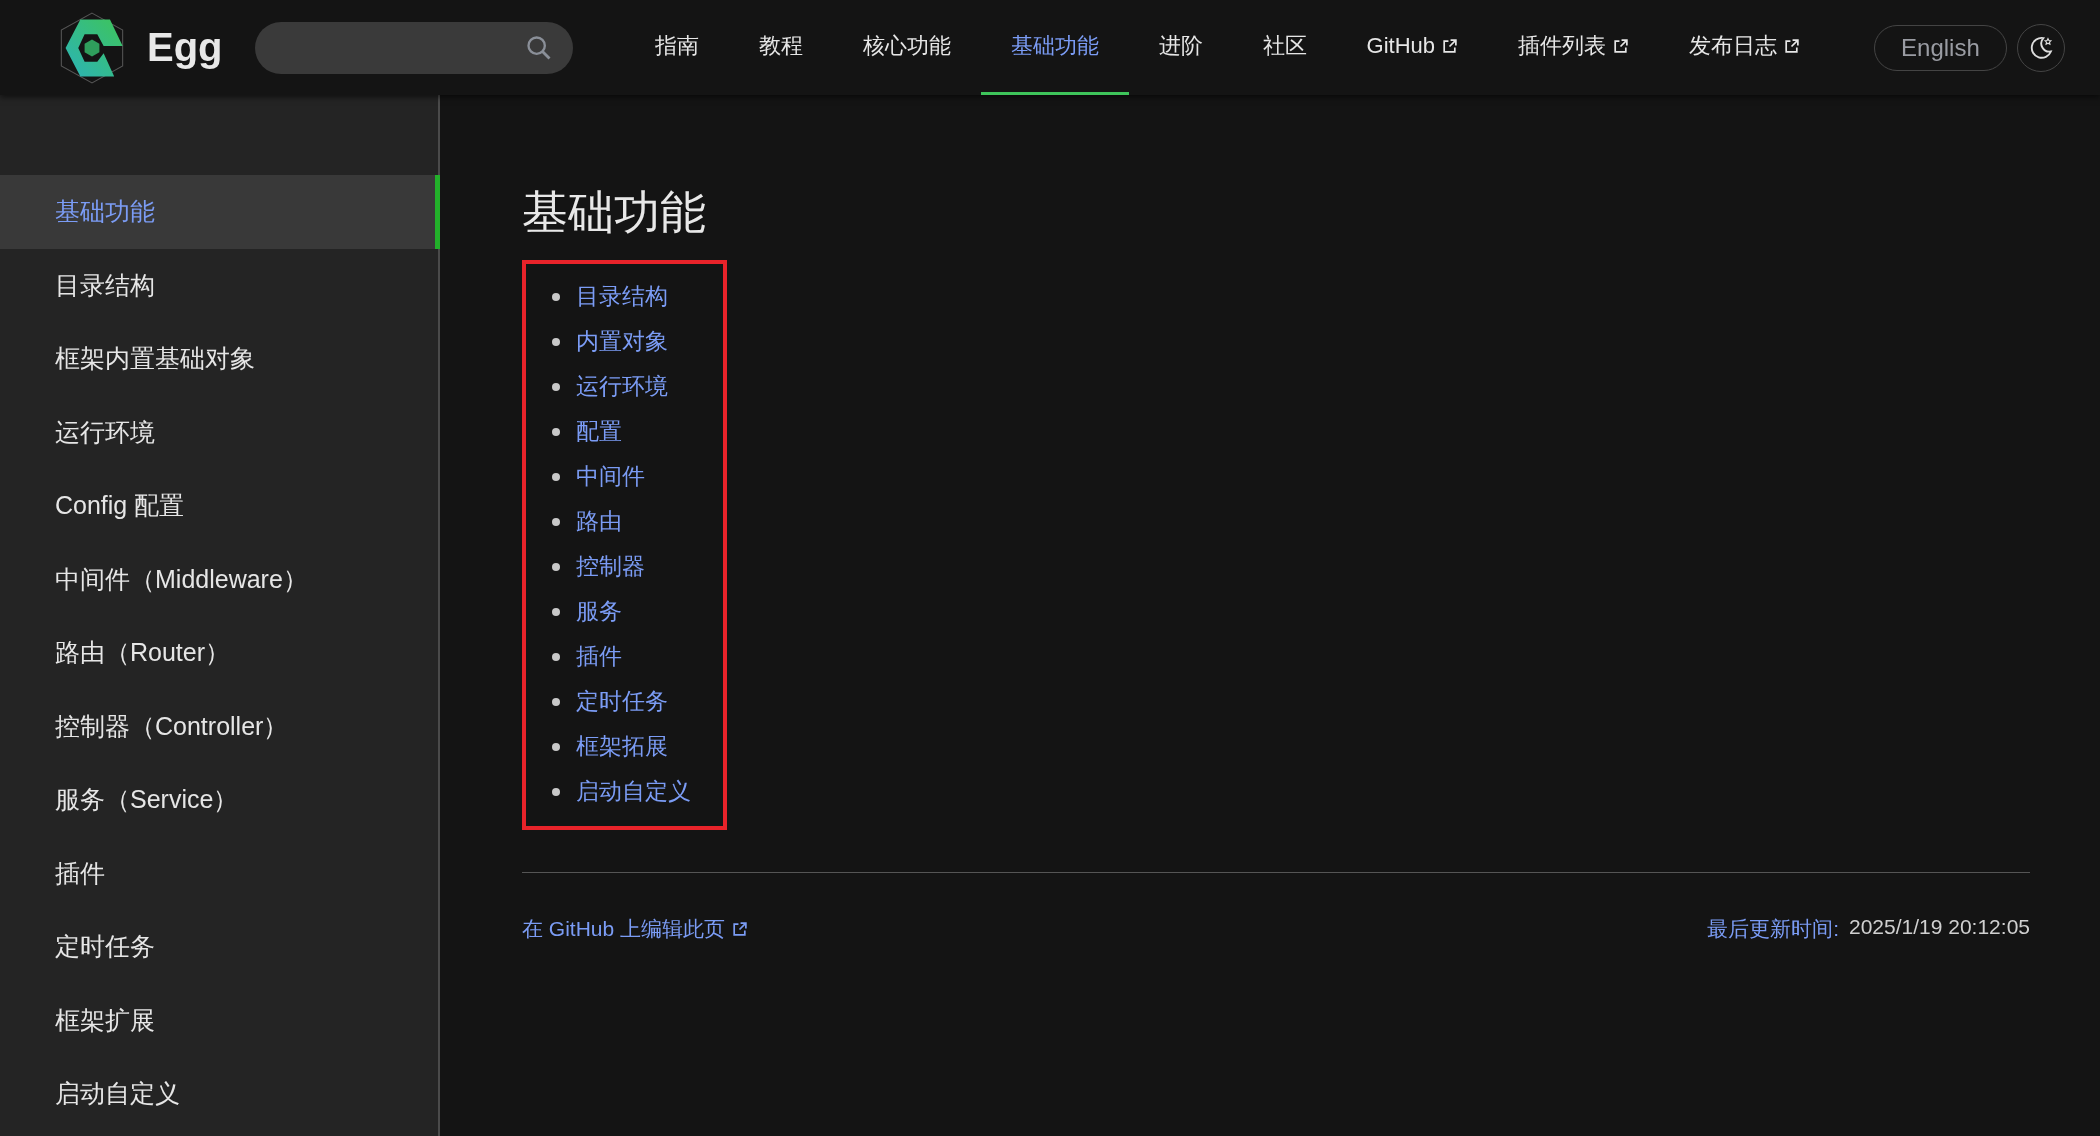 The image size is (2100, 1136). What do you see at coordinates (906, 47) in the screenshot?
I see `nav-link: 核心功能` at bounding box center [906, 47].